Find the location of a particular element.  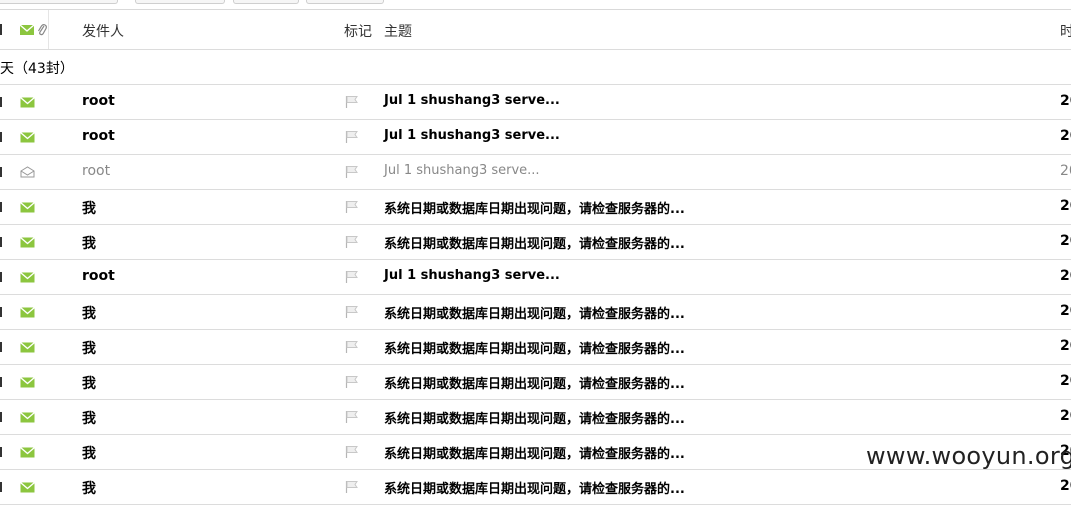

sender-column-header: 发件人 is located at coordinates (103, 31).